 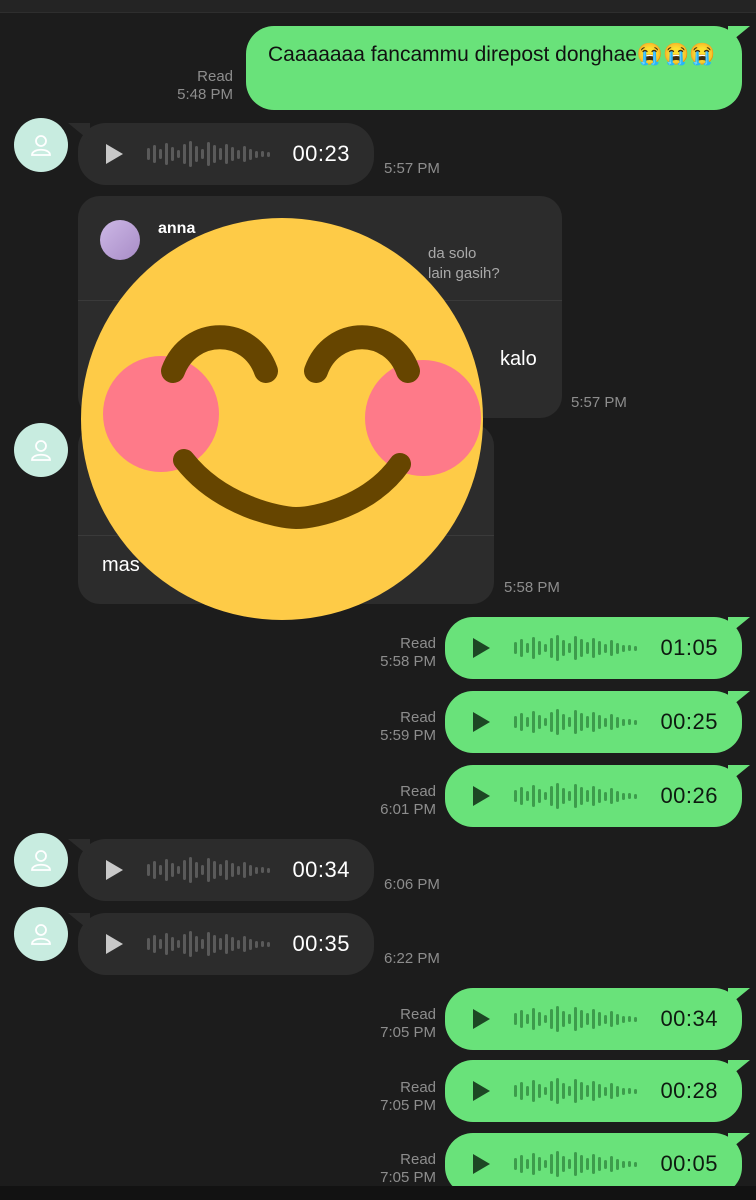 What do you see at coordinates (689, 1090) in the screenshot?
I see `voice-duration: 00:28` at bounding box center [689, 1090].